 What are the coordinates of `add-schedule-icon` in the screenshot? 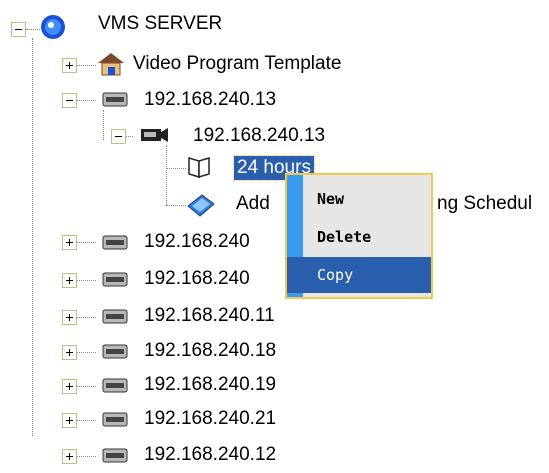 It's located at (201, 205).